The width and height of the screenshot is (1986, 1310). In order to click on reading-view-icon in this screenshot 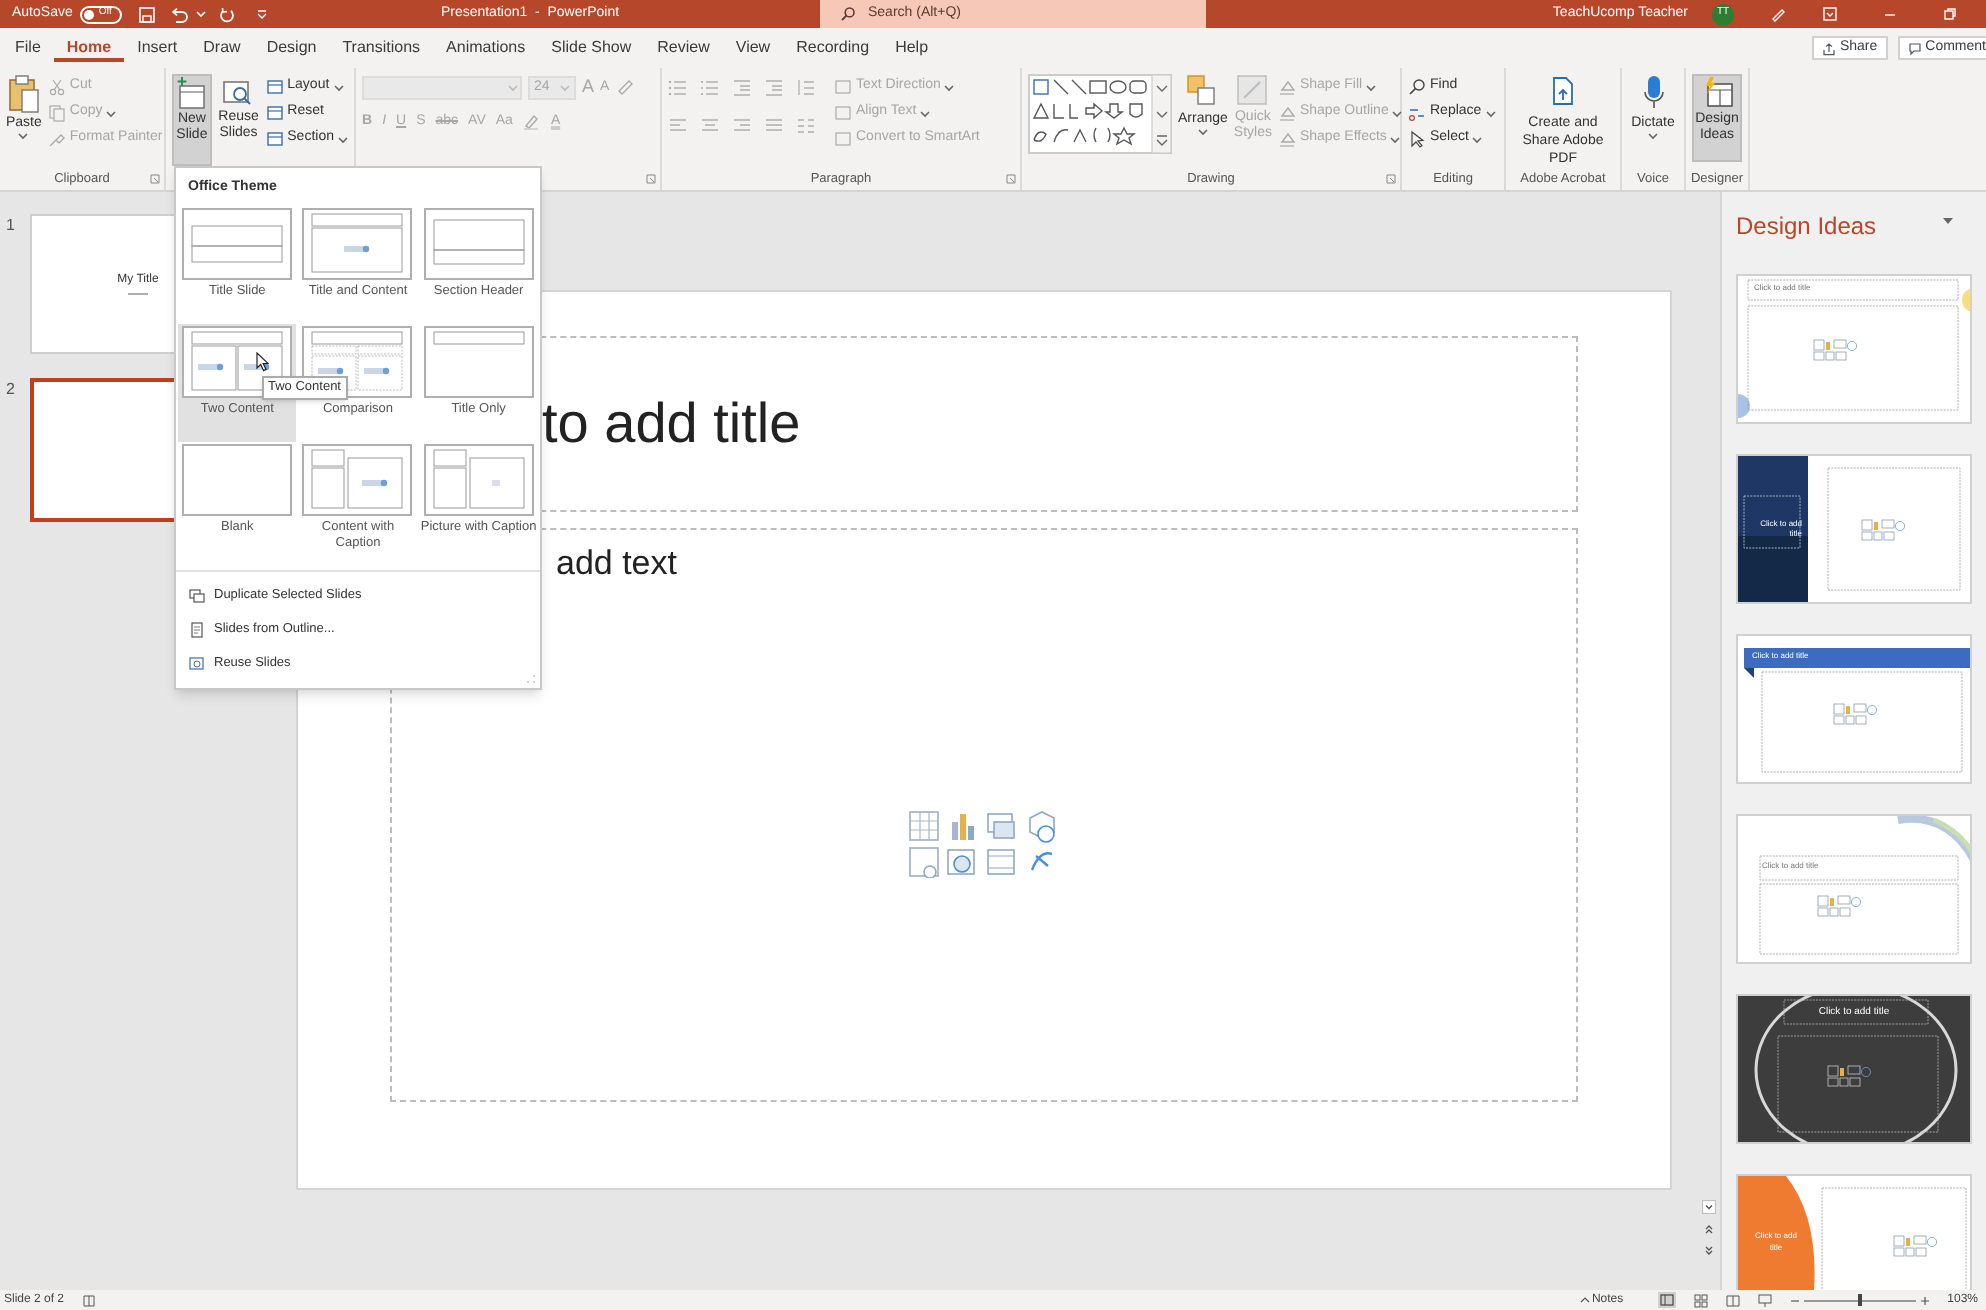, I will do `click(1732, 1300)`.